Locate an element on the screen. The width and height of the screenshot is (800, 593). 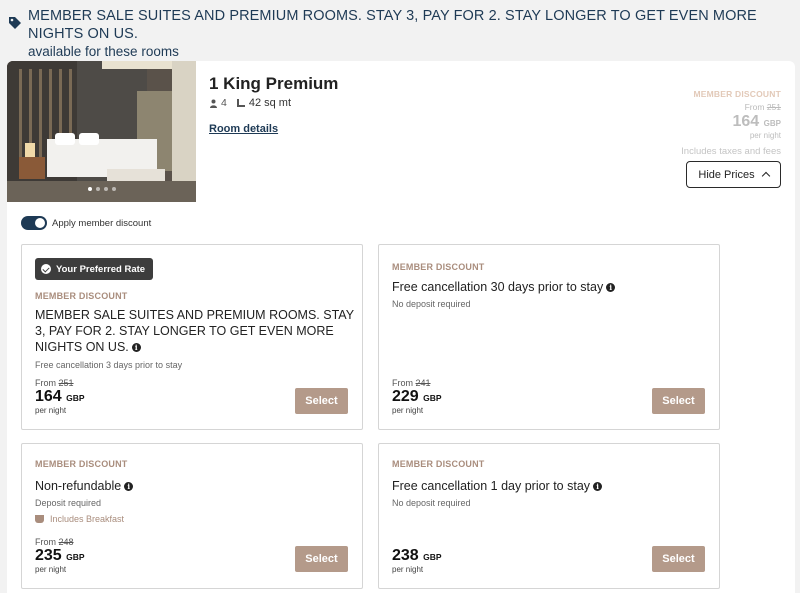
summary-discount-label: MEMBER DISCOUNT is located at coordinates (737, 94).